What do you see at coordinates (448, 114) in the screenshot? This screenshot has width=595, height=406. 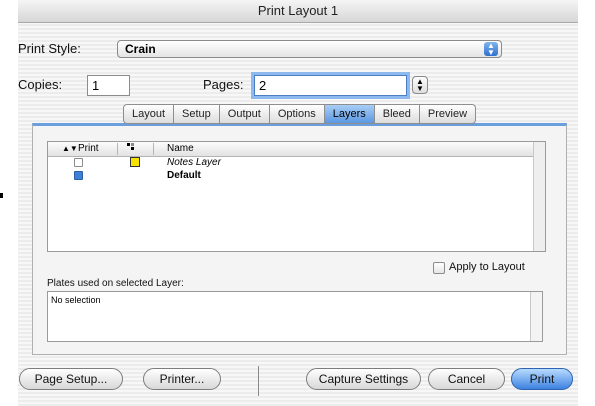 I see `tab-preview: Preview` at bounding box center [448, 114].